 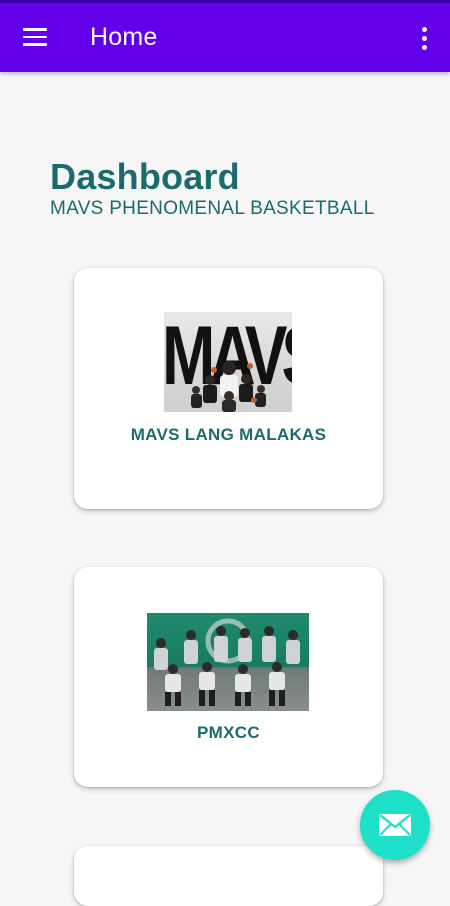 I want to click on menu-button, so click(x=35, y=37).